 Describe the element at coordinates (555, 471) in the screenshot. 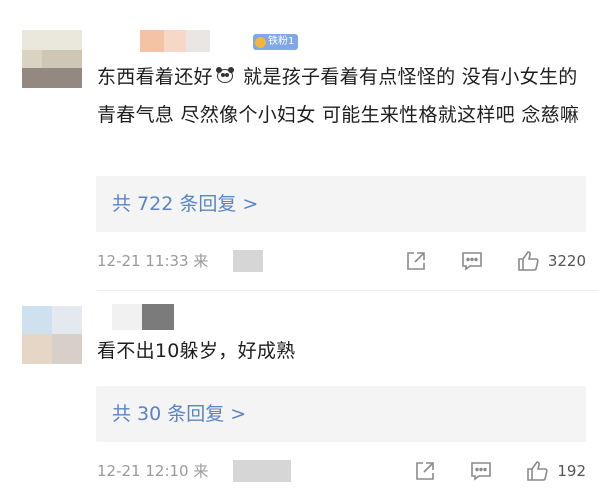

I see `like-button: 192` at that location.